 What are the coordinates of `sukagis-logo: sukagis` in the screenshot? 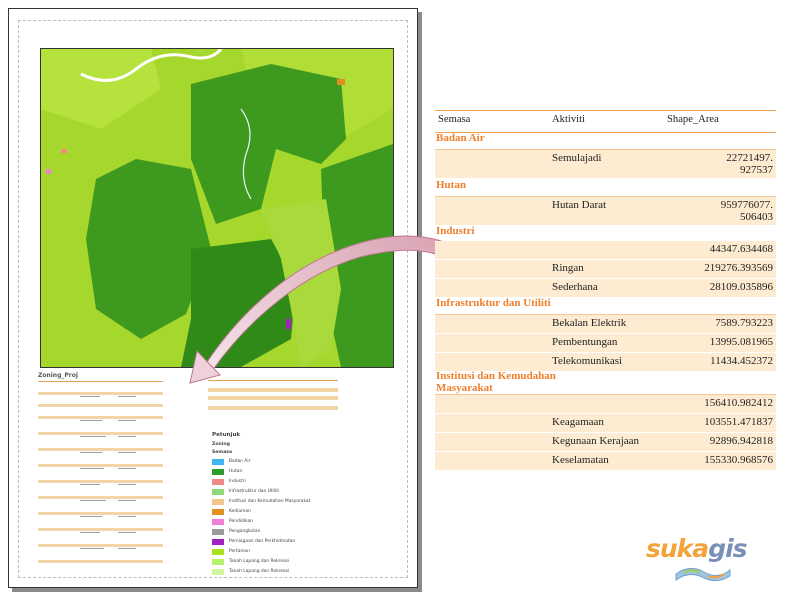 It's located at (708, 559).